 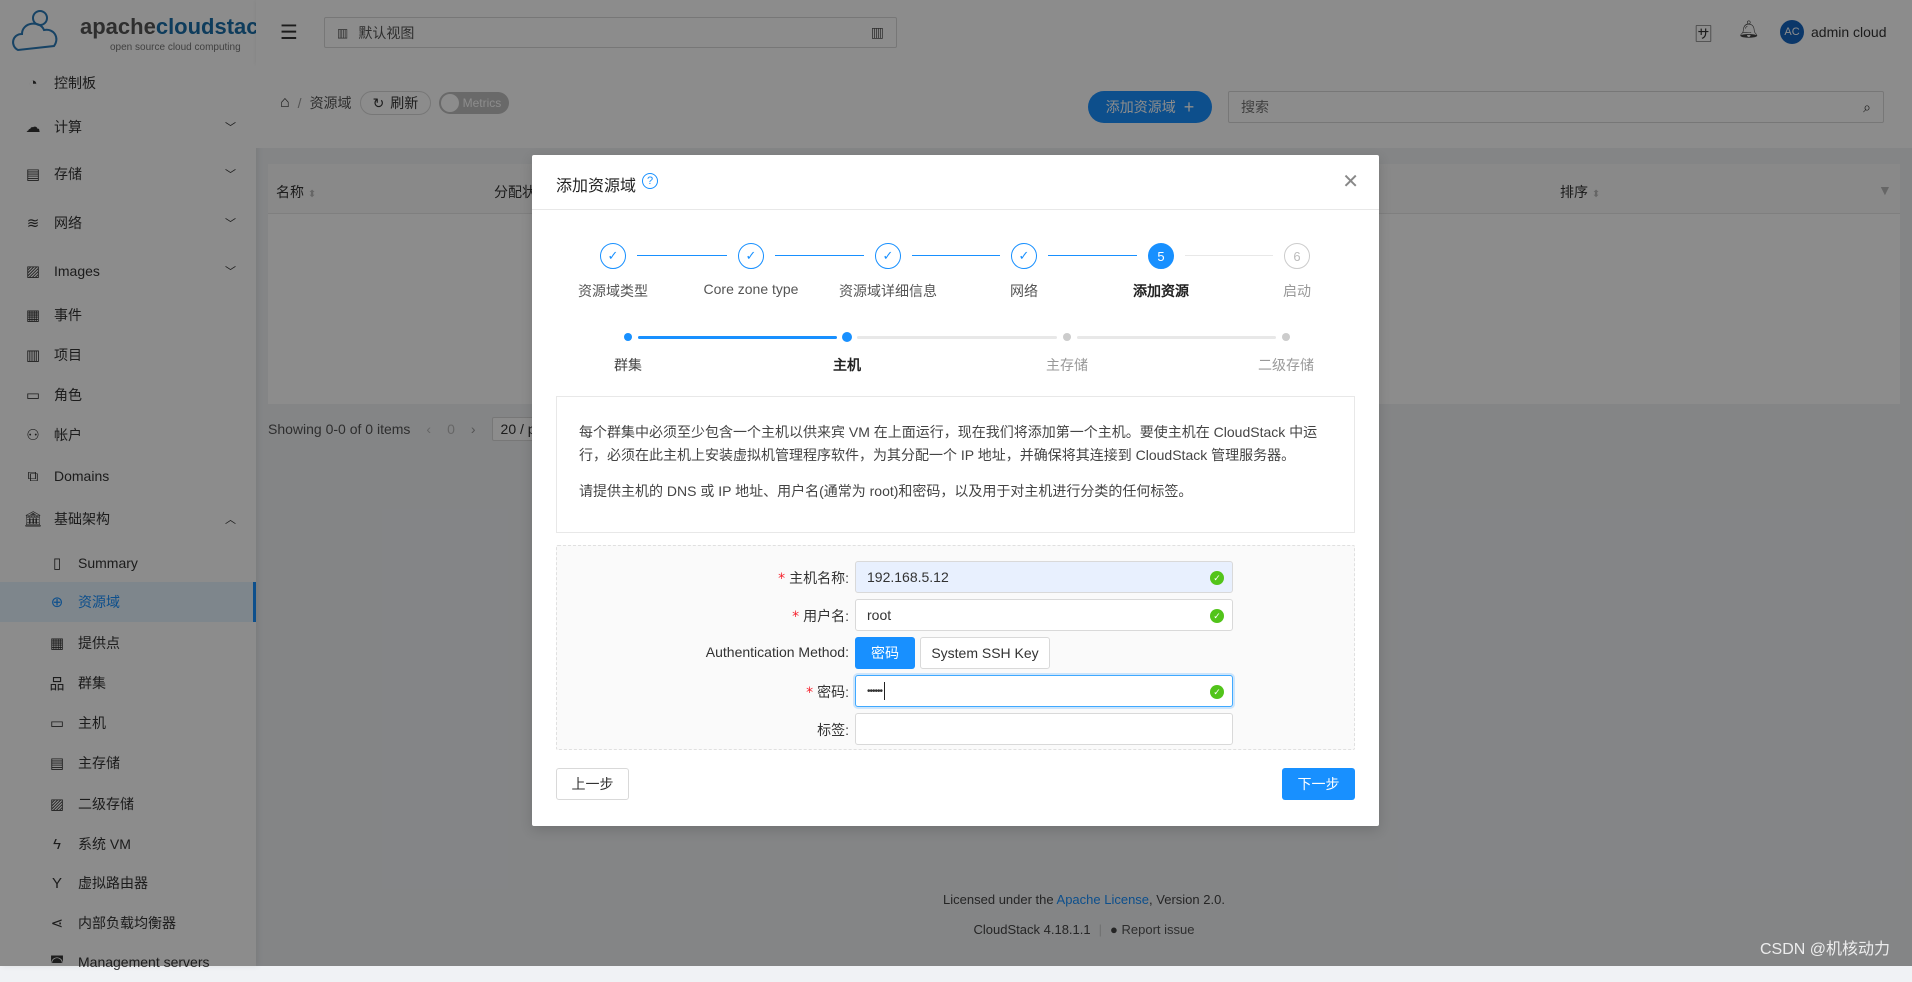 What do you see at coordinates (751, 270) in the screenshot?
I see `wizard-step-2: ✓ Core zone type` at bounding box center [751, 270].